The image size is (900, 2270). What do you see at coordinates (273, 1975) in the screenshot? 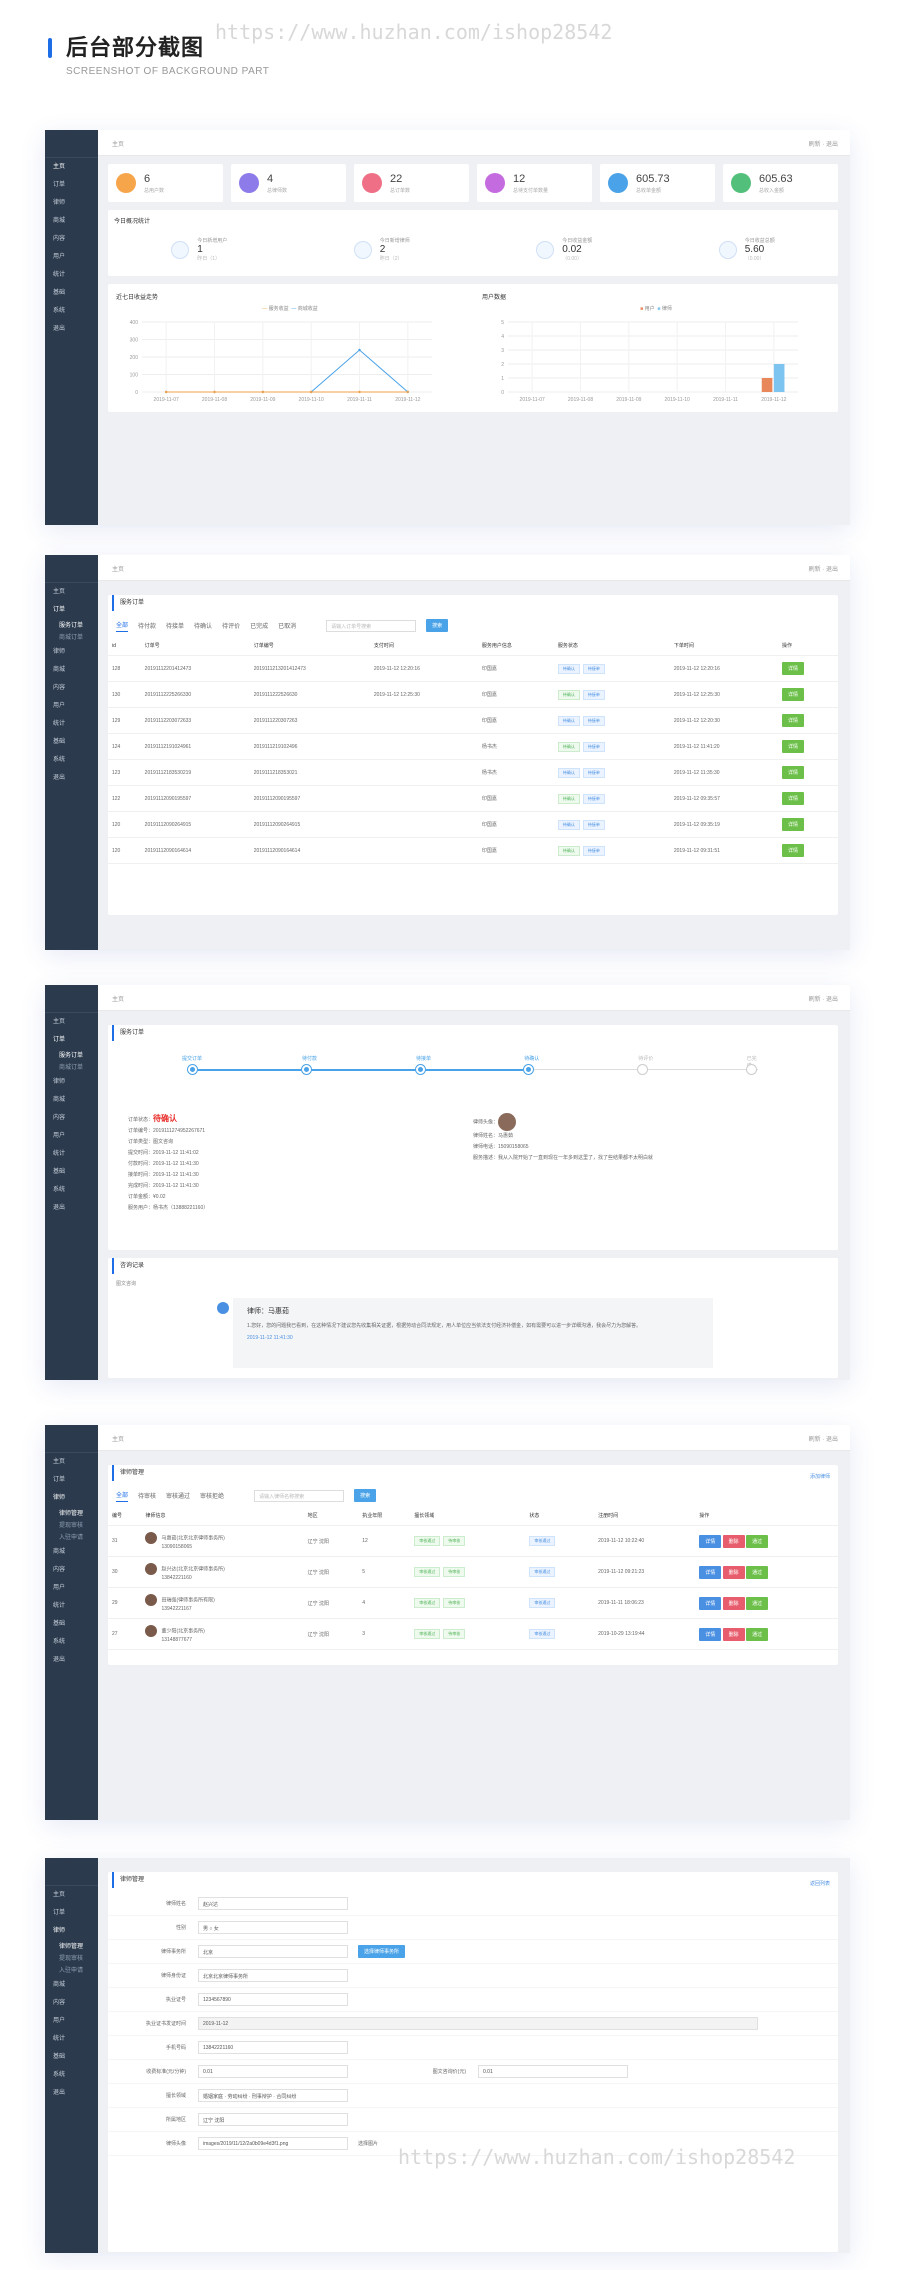
I see `field-input: 北京北京律师事务所` at bounding box center [273, 1975].